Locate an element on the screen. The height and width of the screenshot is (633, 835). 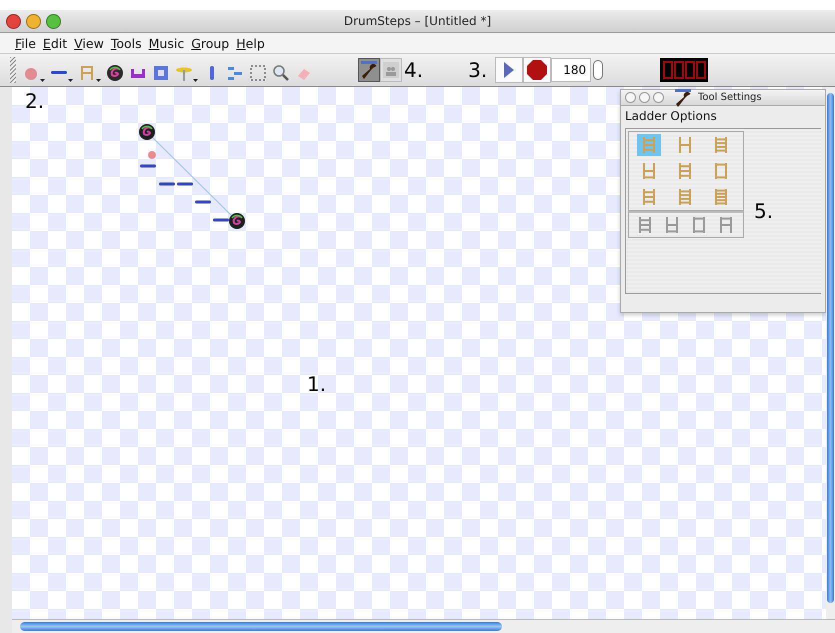
post-icon is located at coordinates (212, 73).